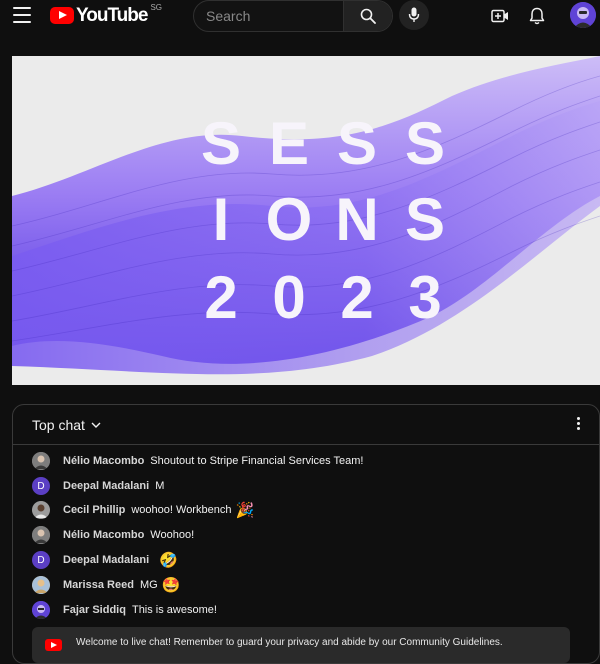 This screenshot has width=600, height=664. I want to click on message-text: Woohoo!, so click(172, 535).